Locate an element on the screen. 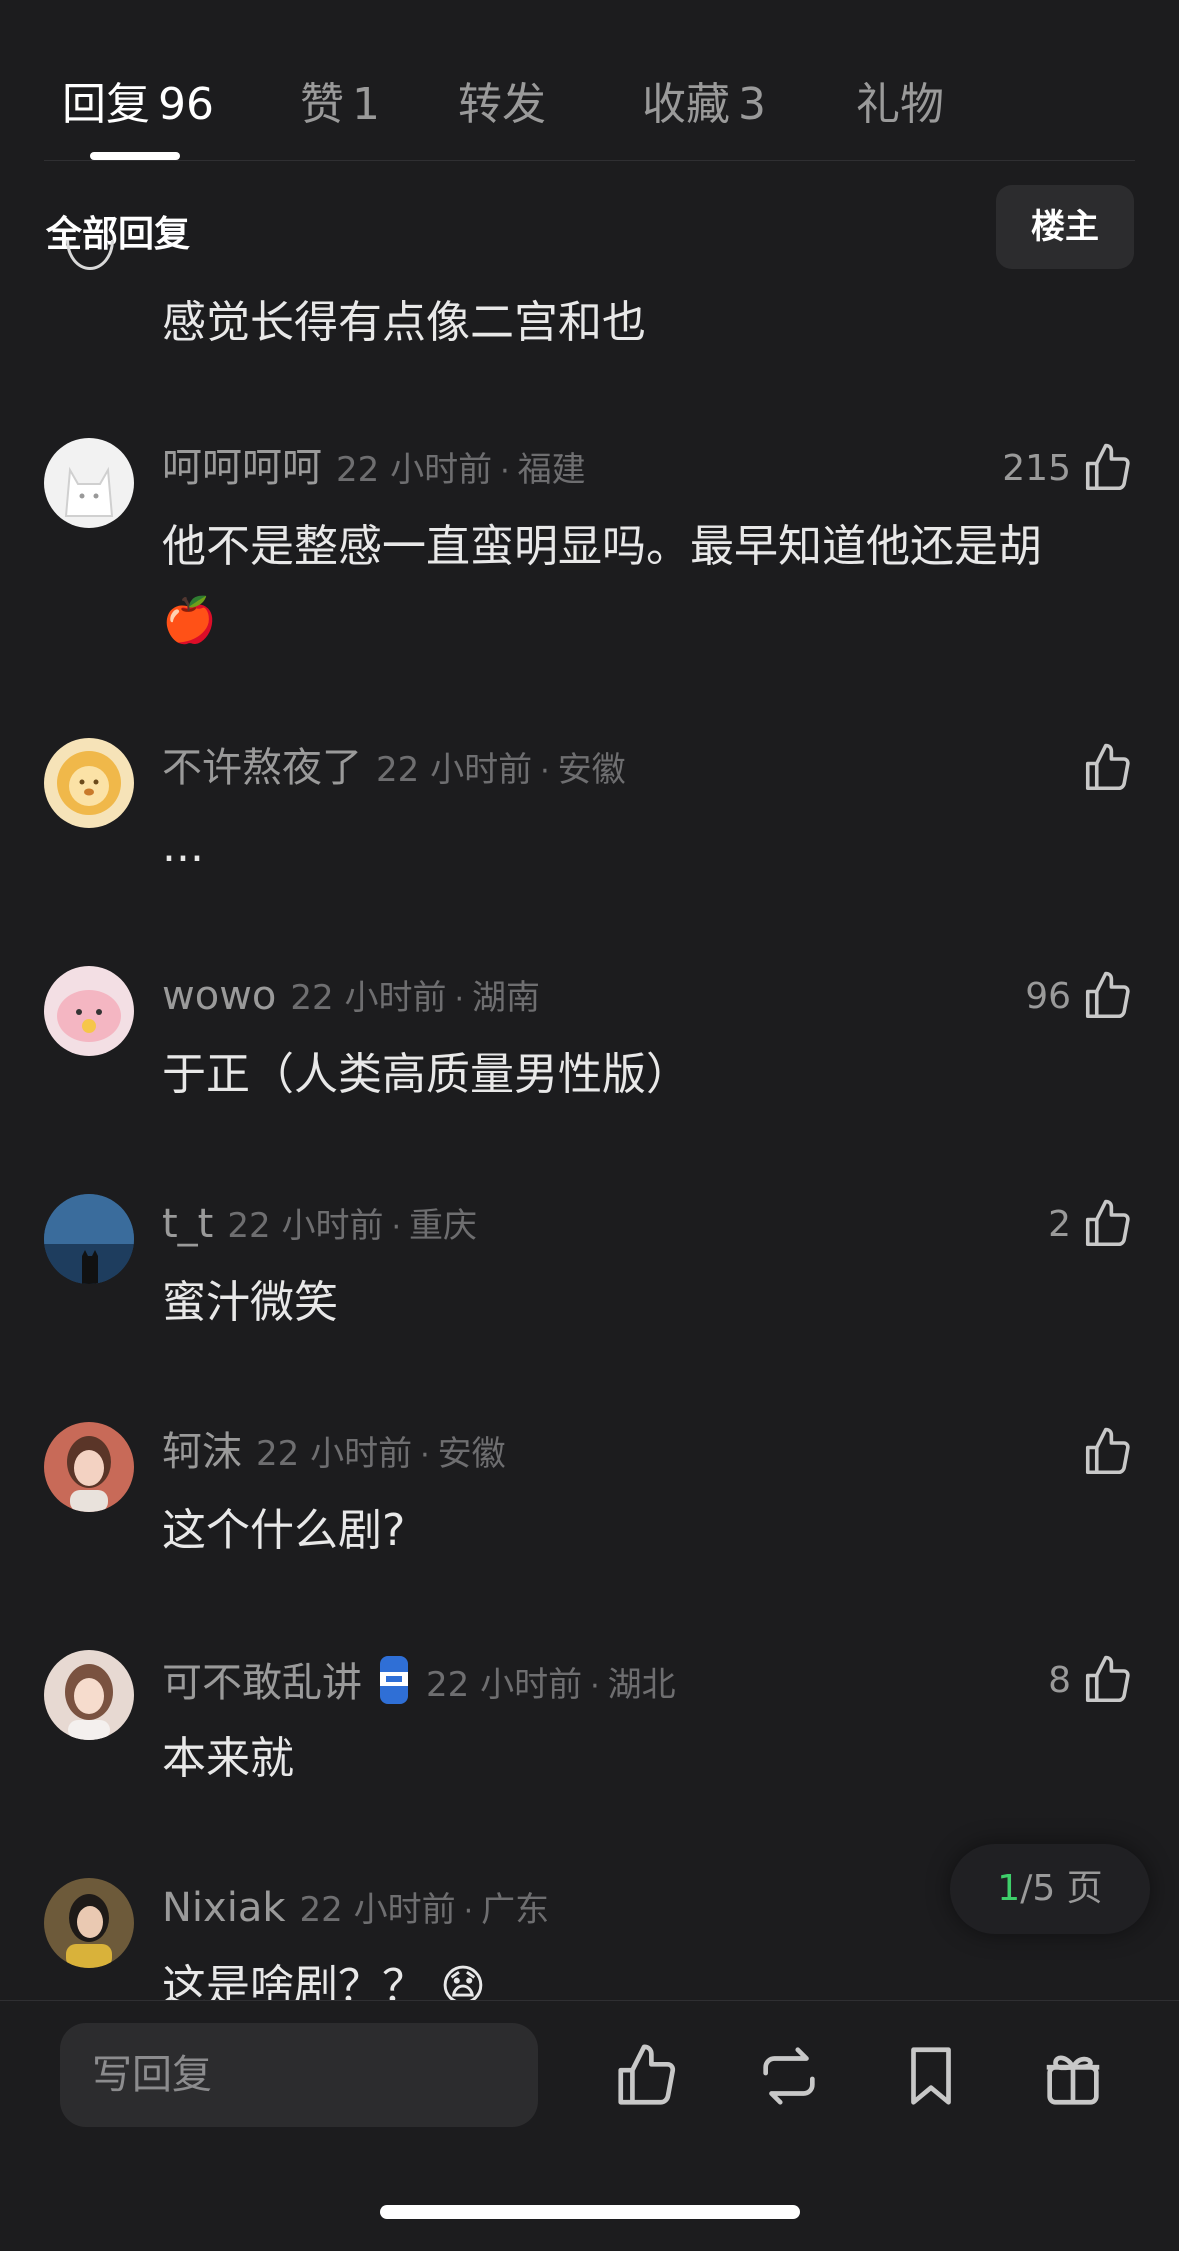 This screenshot has width=1179, height=2251. comment-text: 感觉长得有点像二宫和也 is located at coordinates (404, 322).